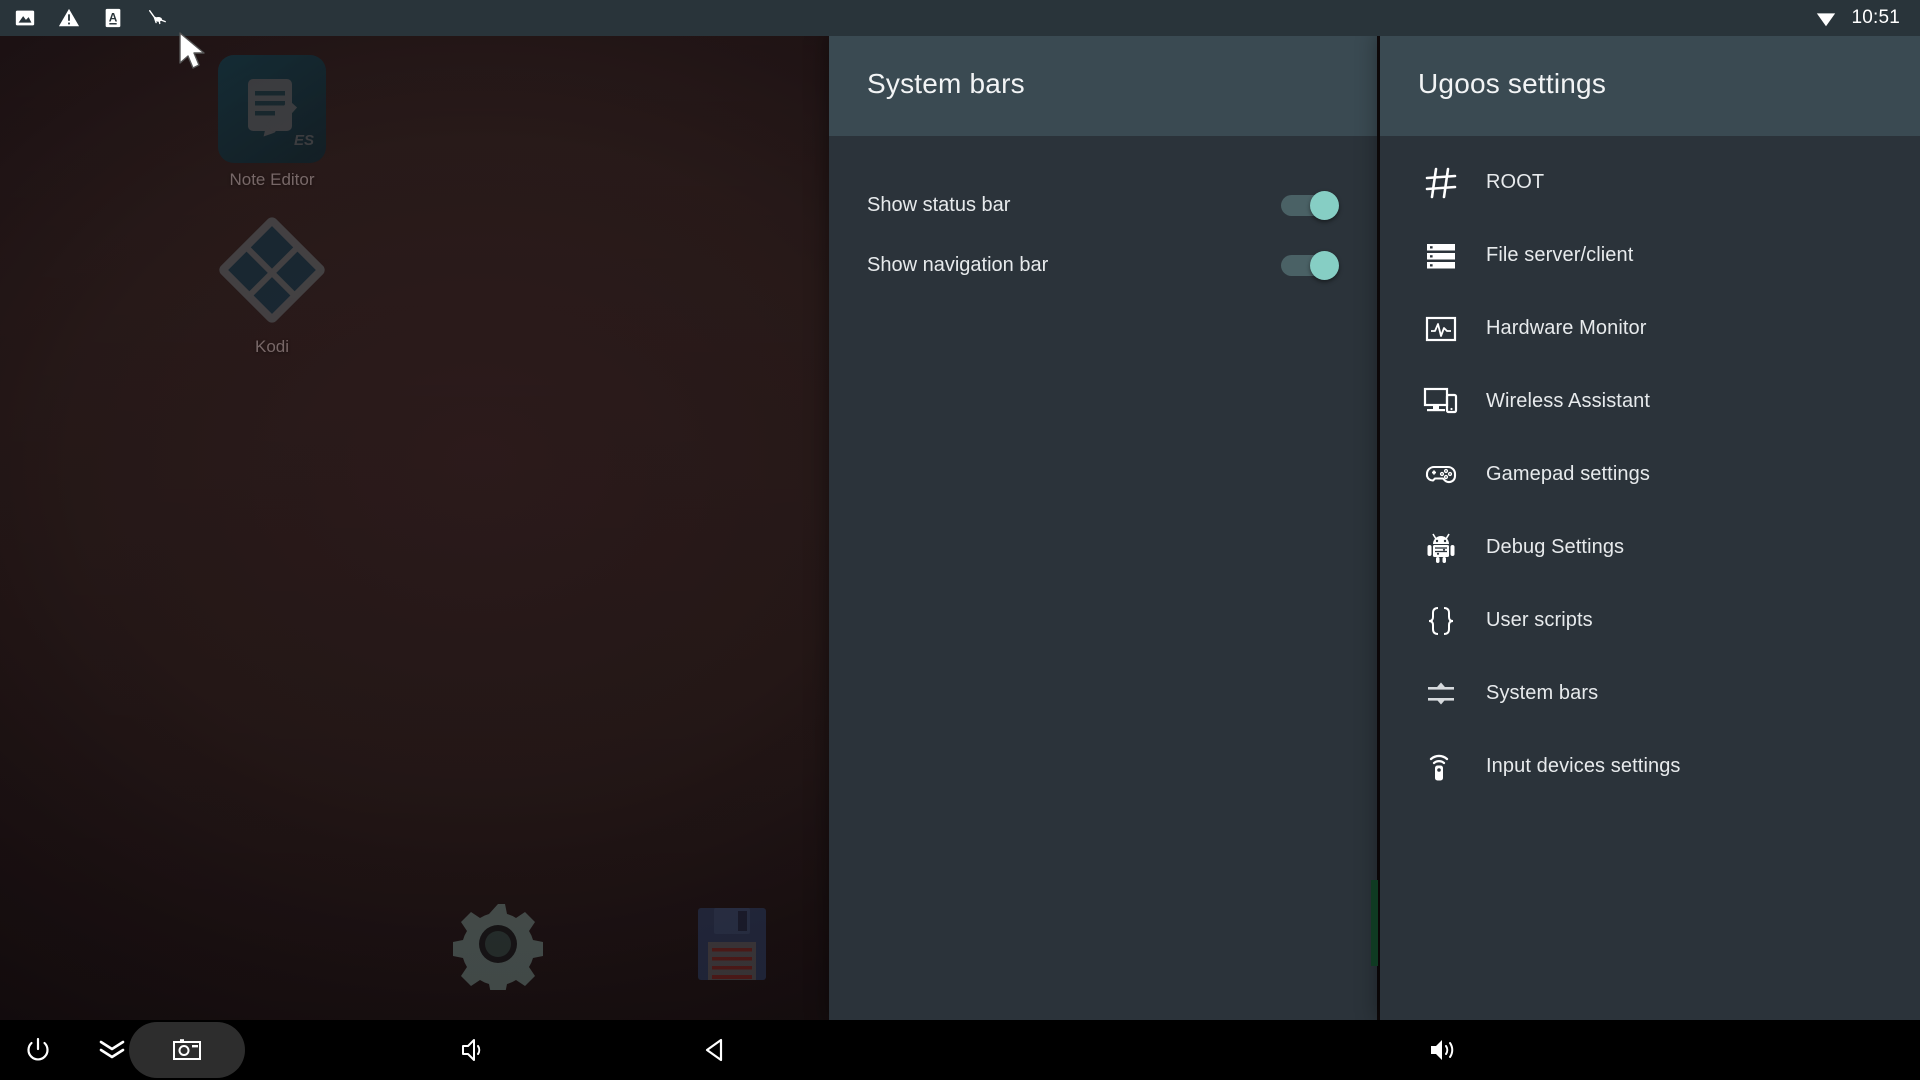 Image resolution: width=1920 pixels, height=1080 pixels. What do you see at coordinates (1650, 182) in the screenshot?
I see `list-item-root: ROOT` at bounding box center [1650, 182].